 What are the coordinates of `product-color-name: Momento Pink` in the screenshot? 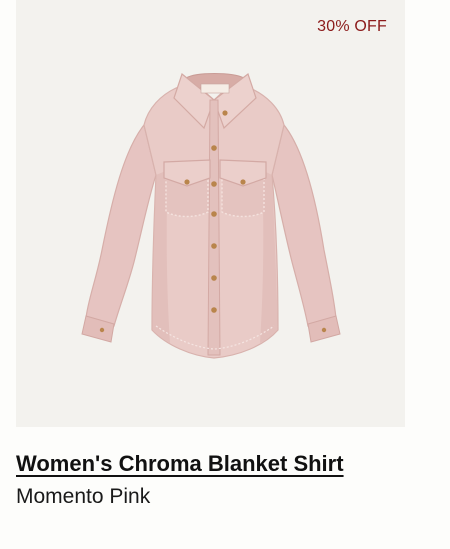 It's located at (83, 496).